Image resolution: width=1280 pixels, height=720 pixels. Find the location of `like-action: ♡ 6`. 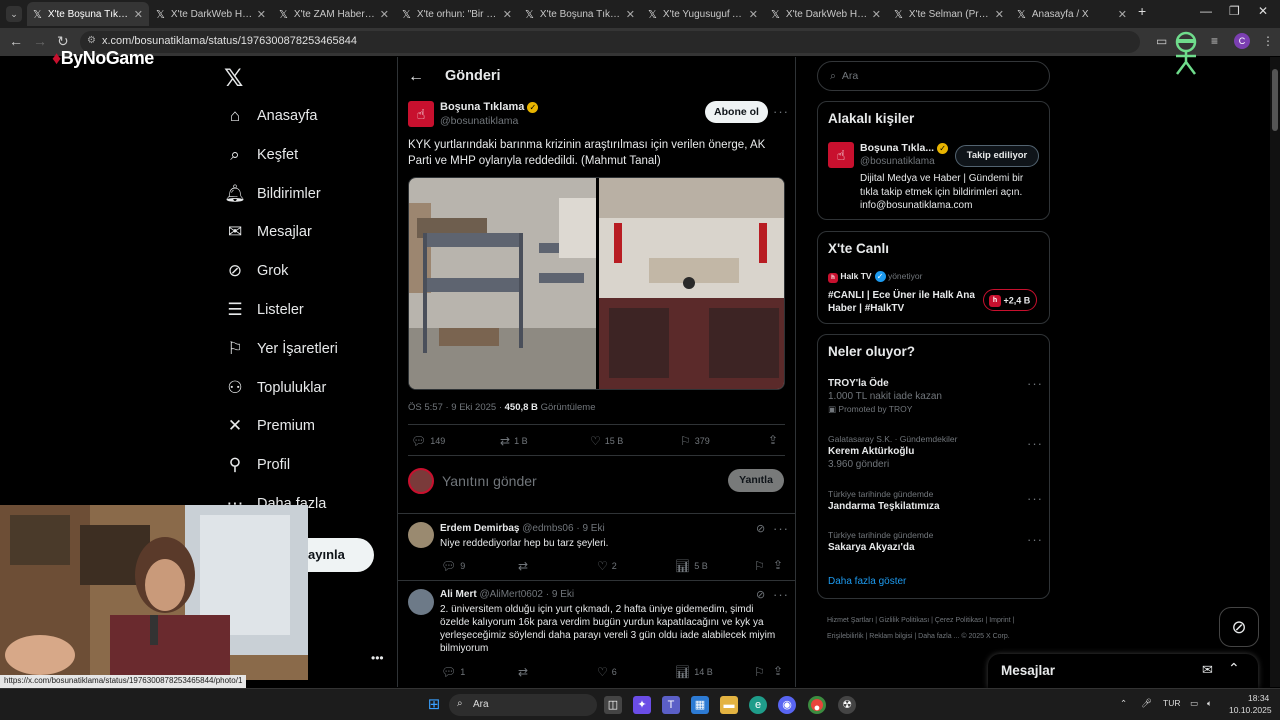

like-action: ♡ 6 is located at coordinates (607, 672).